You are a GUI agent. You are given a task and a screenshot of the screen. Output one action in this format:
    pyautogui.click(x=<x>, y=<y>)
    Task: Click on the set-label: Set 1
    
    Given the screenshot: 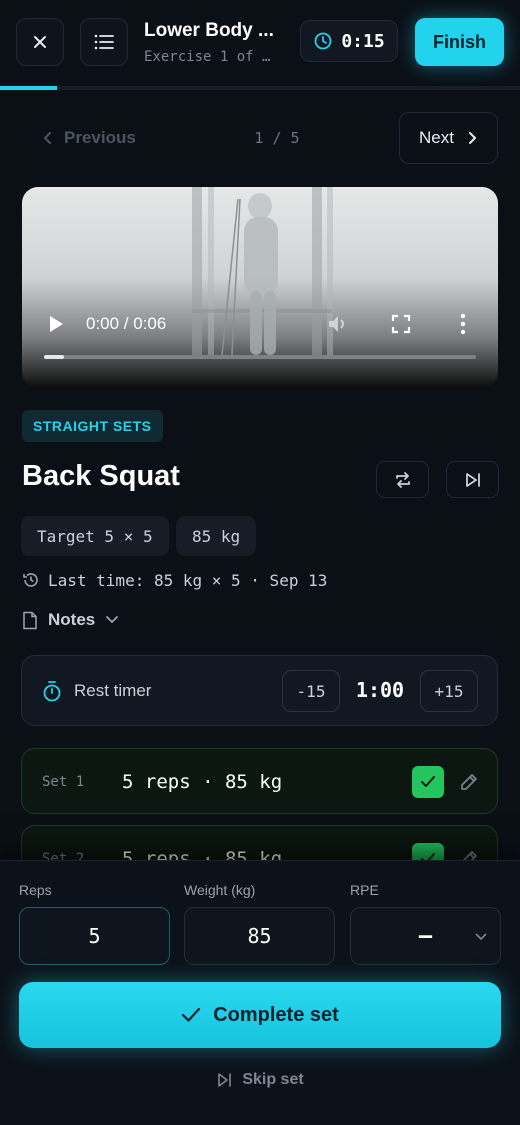 What is the action you would take?
    pyautogui.click(x=63, y=782)
    